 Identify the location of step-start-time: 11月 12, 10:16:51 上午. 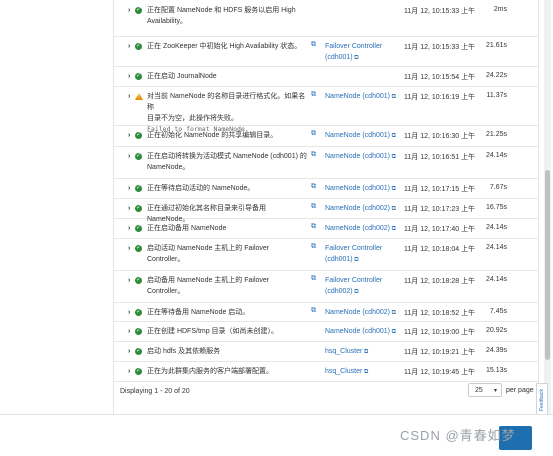
(440, 157).